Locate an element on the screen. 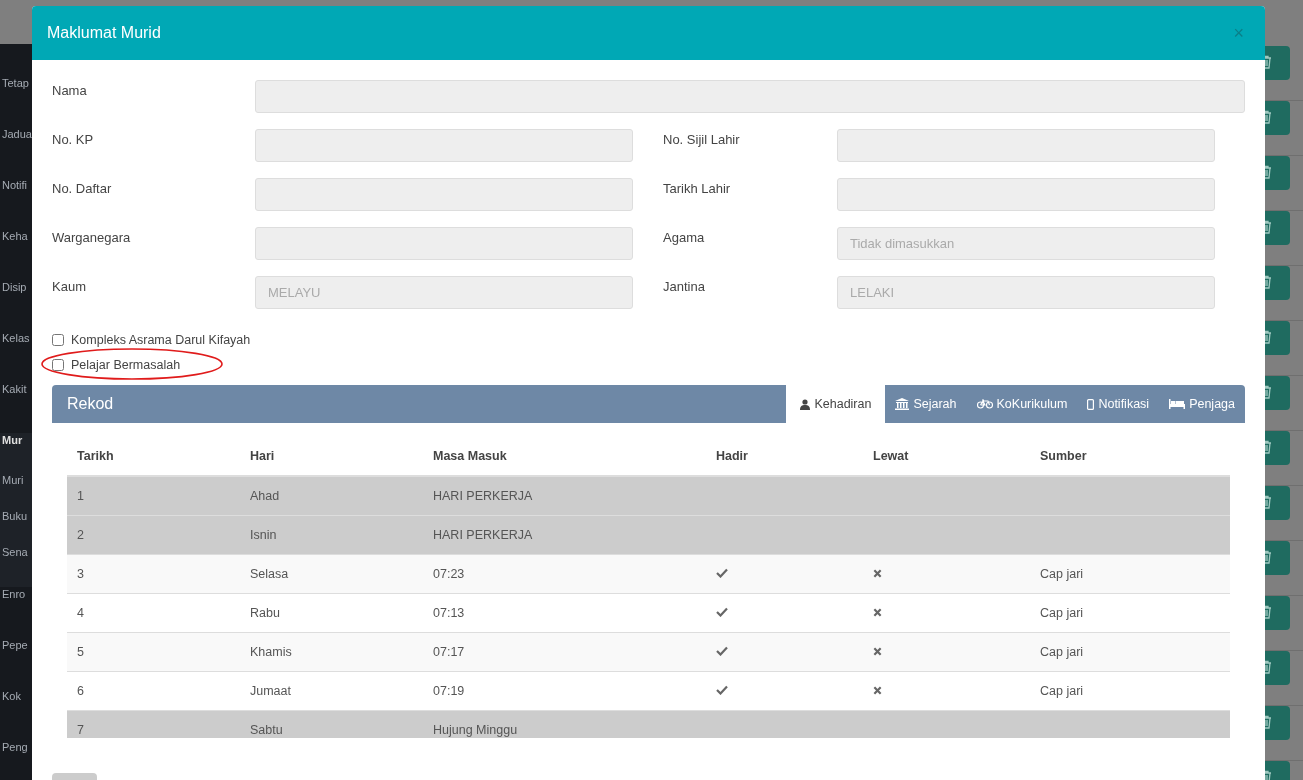 The image size is (1303, 780). field-label: No. KP is located at coordinates (73, 139).